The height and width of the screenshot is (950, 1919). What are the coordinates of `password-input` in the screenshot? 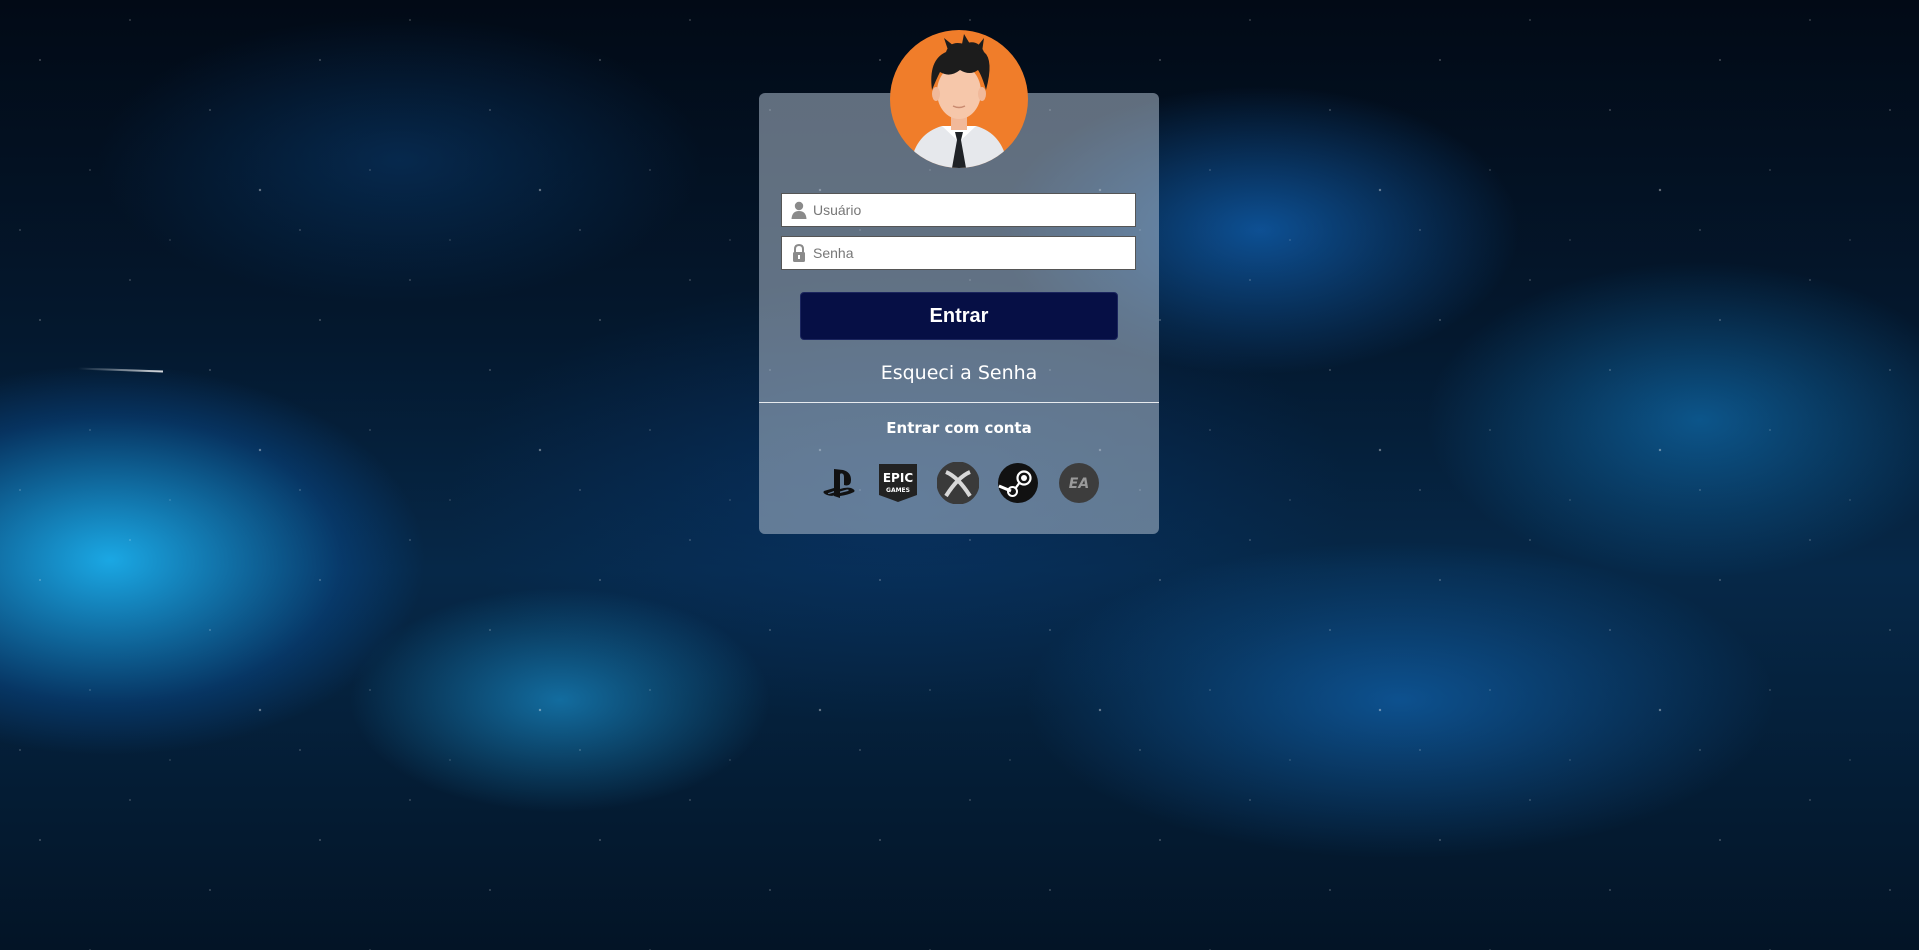 It's located at (972, 253).